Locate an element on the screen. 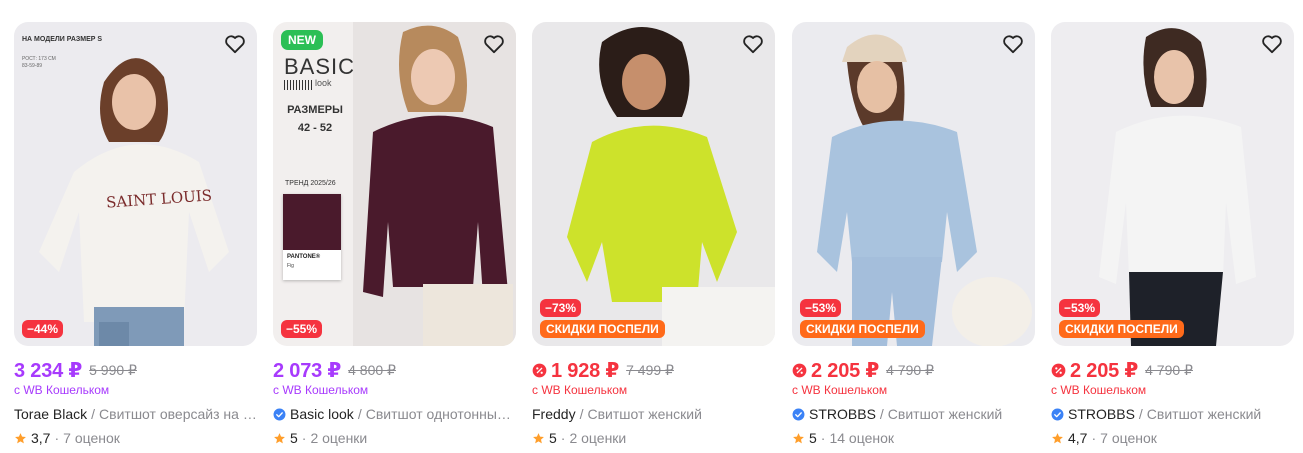 The height and width of the screenshot is (453, 1303). product-image: −73% СКИДКИ ПОСПЕЛИ is located at coordinates (653, 184).